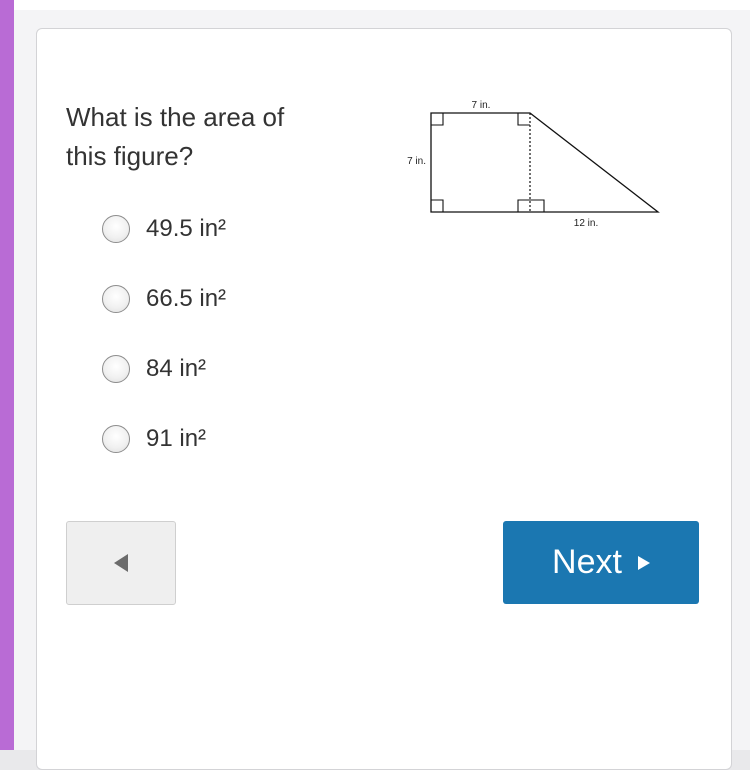 The image size is (750, 770). What do you see at coordinates (545, 162) in the screenshot?
I see `trapezoid-shape` at bounding box center [545, 162].